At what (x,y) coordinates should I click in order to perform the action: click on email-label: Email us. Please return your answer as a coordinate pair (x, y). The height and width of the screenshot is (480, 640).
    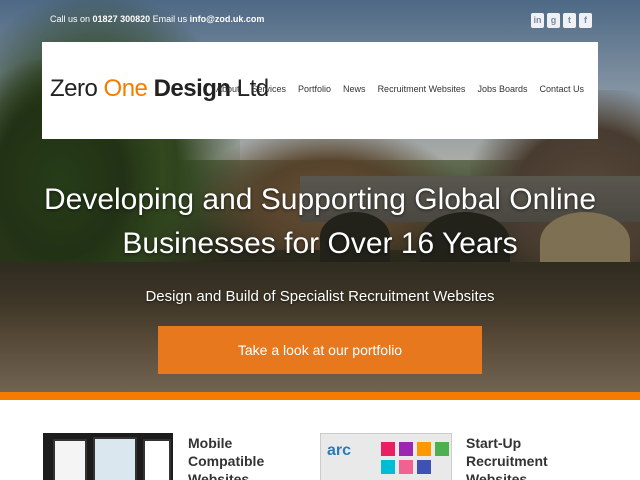
    Looking at the image, I should click on (170, 19).